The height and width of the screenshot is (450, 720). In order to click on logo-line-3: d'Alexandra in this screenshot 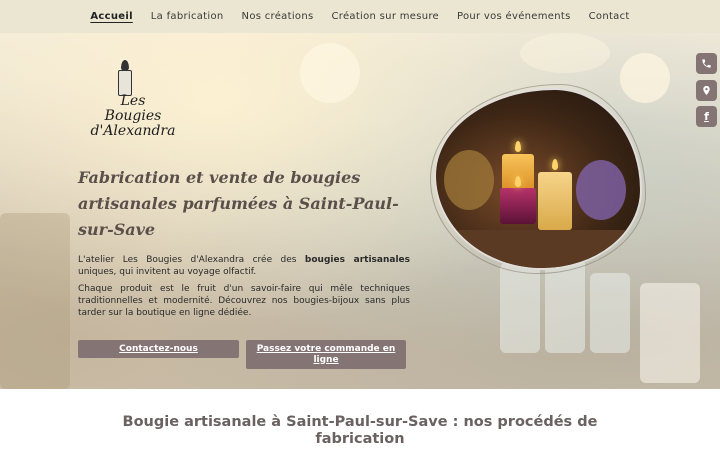, I will do `click(133, 131)`.